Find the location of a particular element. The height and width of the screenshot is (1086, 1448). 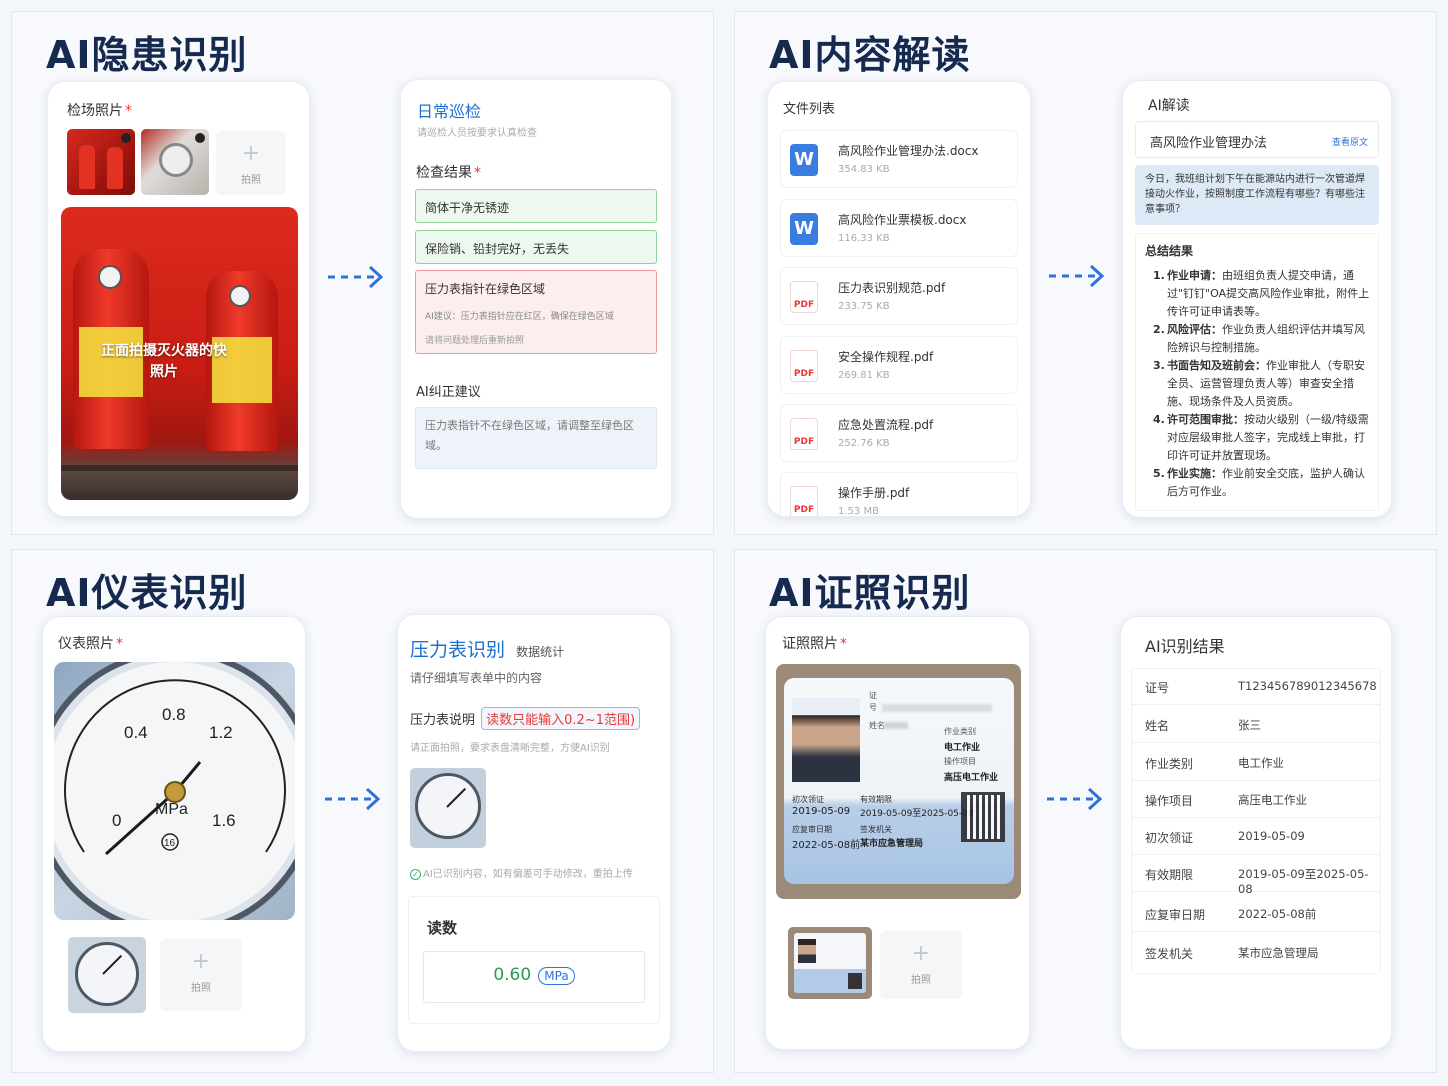

check-text: 压力表指针在绿色区域 is located at coordinates (485, 289).